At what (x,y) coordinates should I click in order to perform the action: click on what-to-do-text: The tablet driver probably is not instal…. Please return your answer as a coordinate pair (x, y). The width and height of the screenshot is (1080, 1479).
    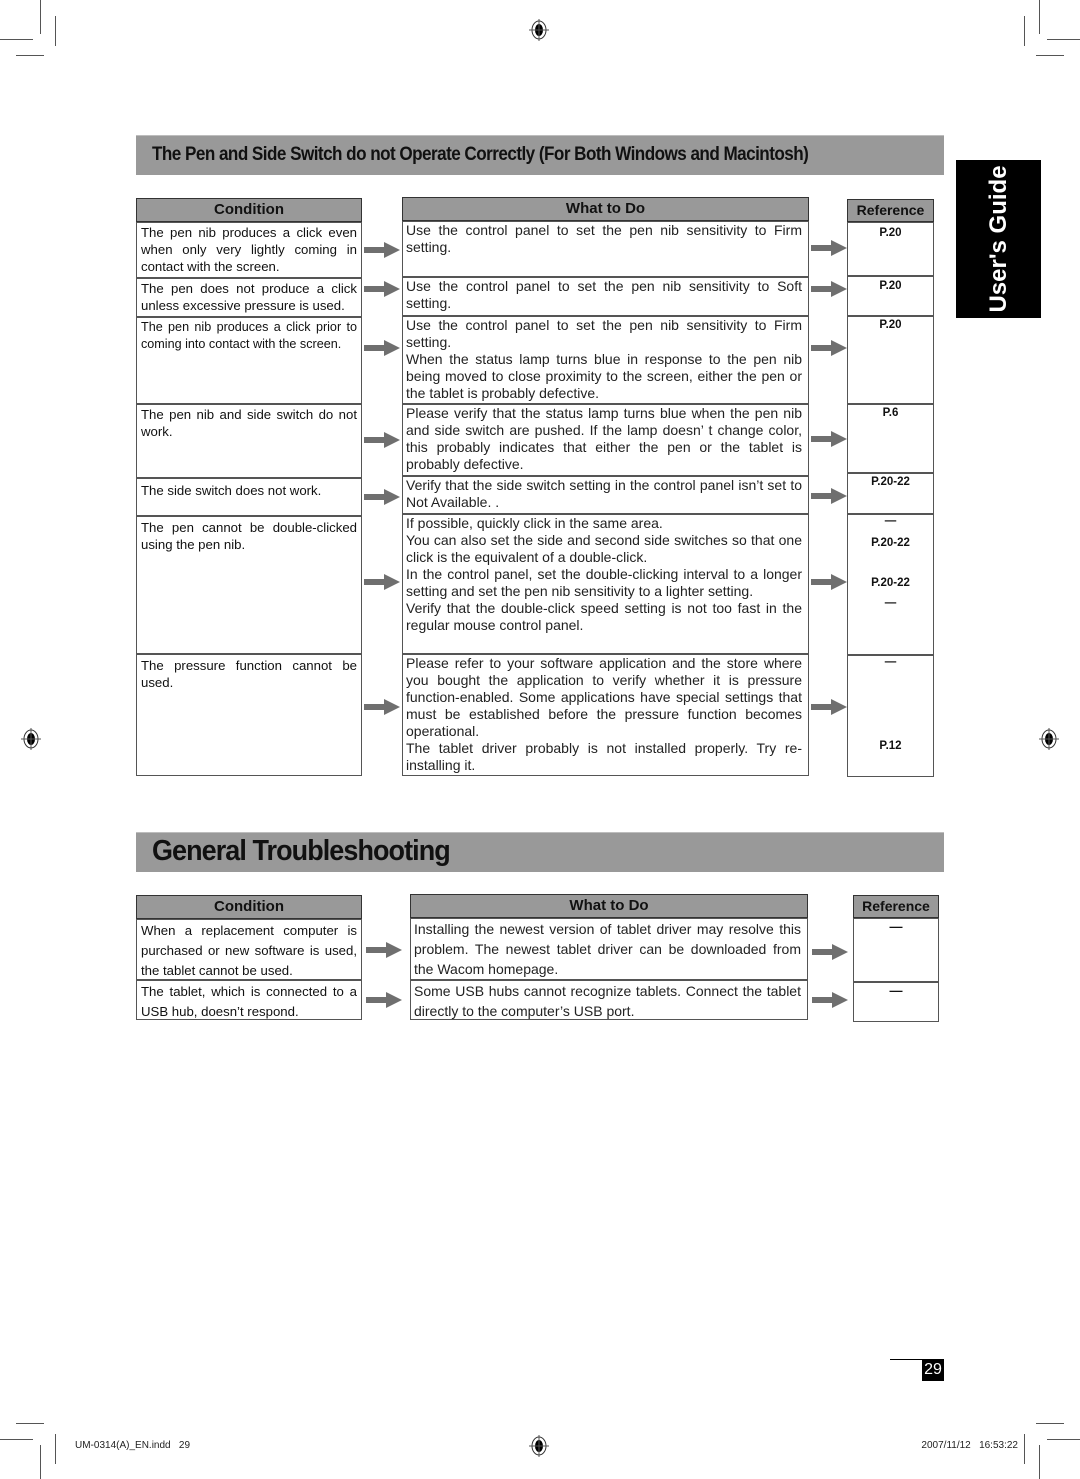
    Looking at the image, I should click on (604, 756).